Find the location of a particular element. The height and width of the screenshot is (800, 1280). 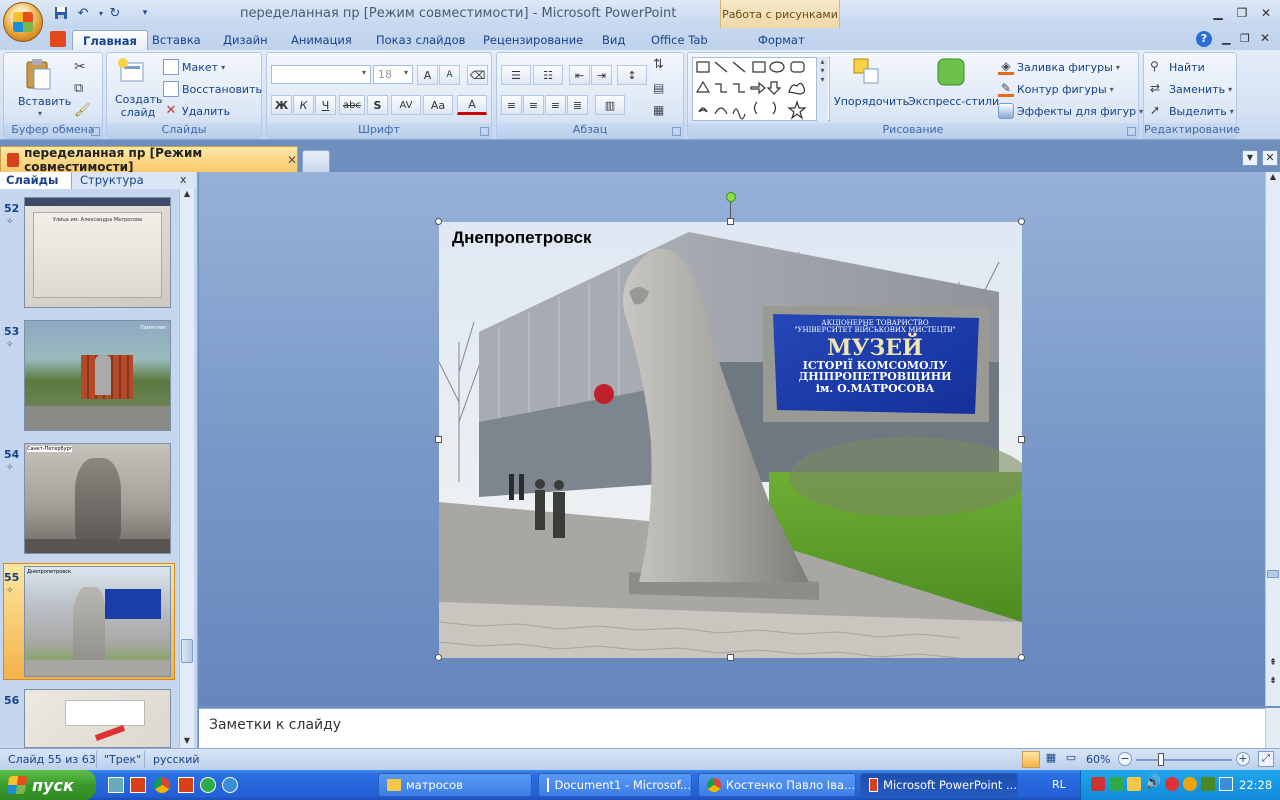

resize-handle-n is located at coordinates (730, 221).